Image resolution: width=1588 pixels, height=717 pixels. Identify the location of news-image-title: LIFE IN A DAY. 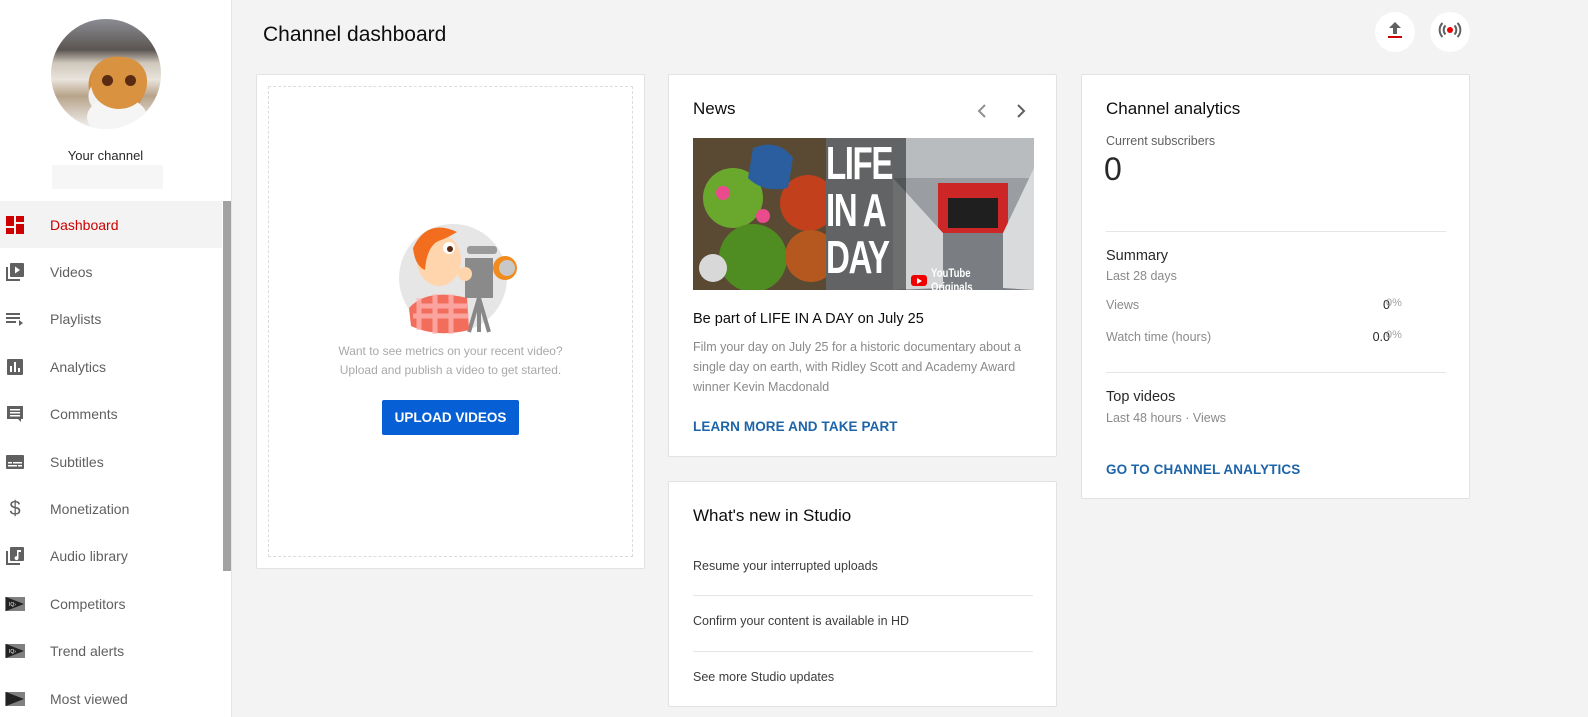
(859, 210).